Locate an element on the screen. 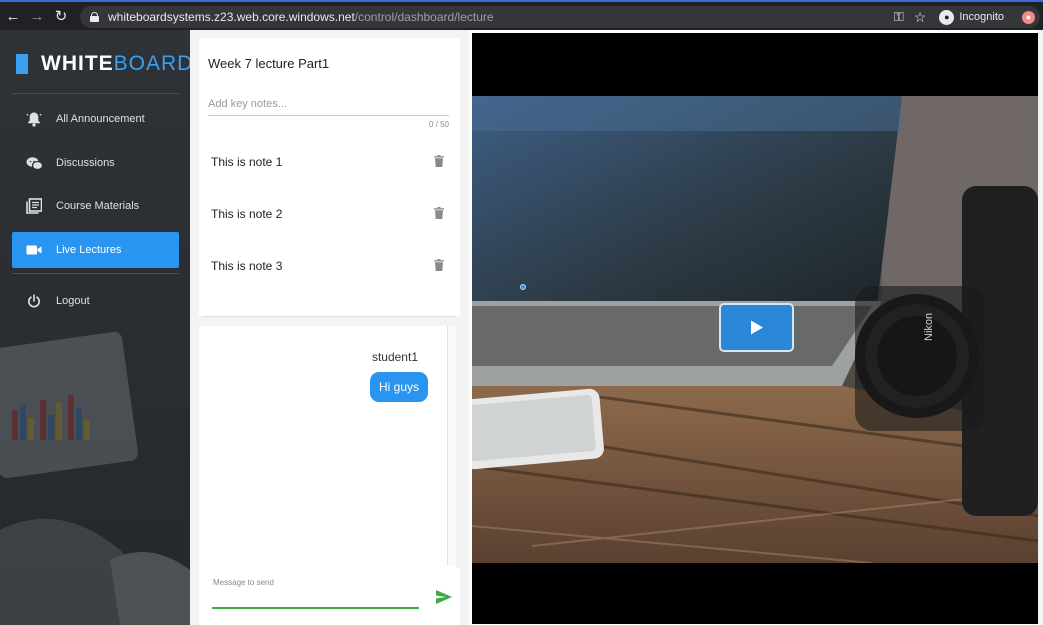 This screenshot has height=625, width=1043. play-button is located at coordinates (756, 327).